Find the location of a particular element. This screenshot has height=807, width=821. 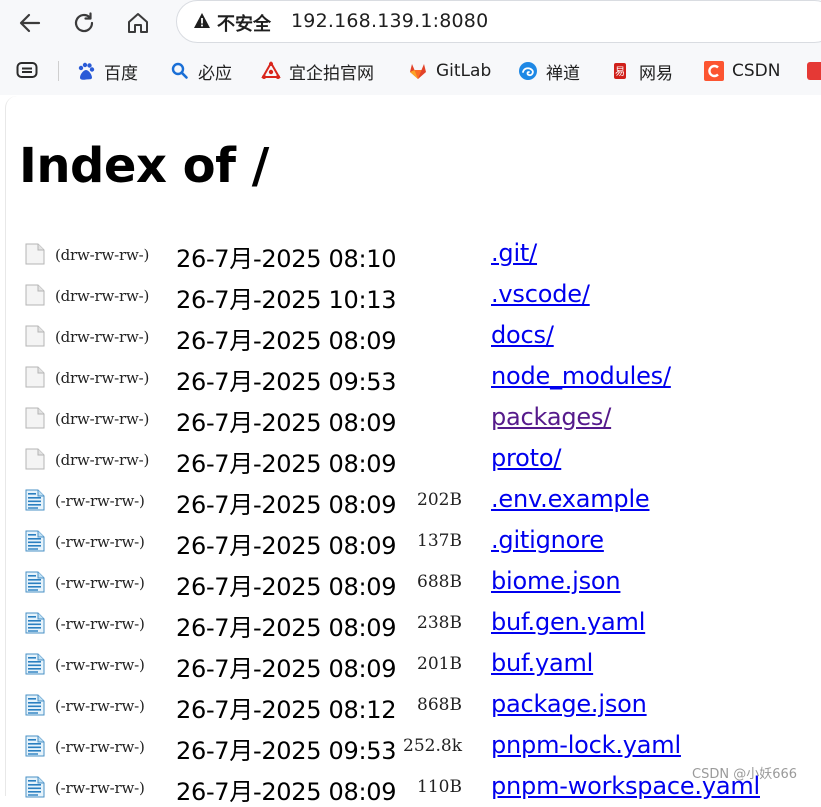

table-row: (drw-rw-rw-) 26-7月-2025 08:10 .git/ is located at coordinates (410, 252).